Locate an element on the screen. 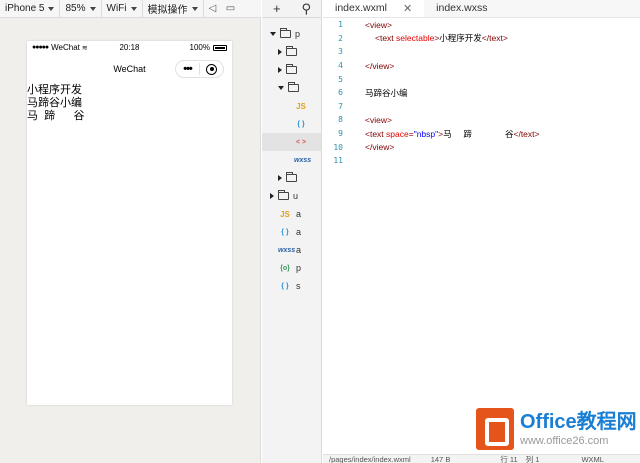 The image size is (640, 463). code-line: 10 </view> is located at coordinates (481, 147).